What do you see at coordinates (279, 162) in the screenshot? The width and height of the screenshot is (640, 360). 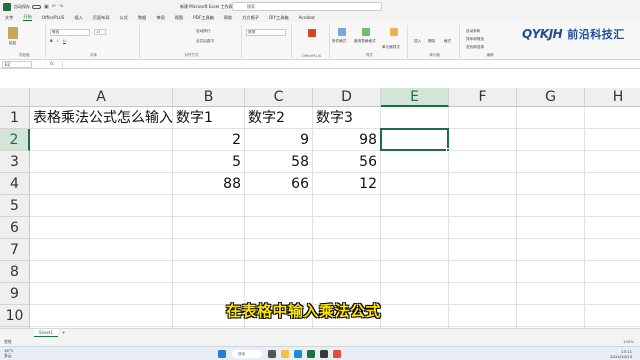 I see `cell-c3: 58` at bounding box center [279, 162].